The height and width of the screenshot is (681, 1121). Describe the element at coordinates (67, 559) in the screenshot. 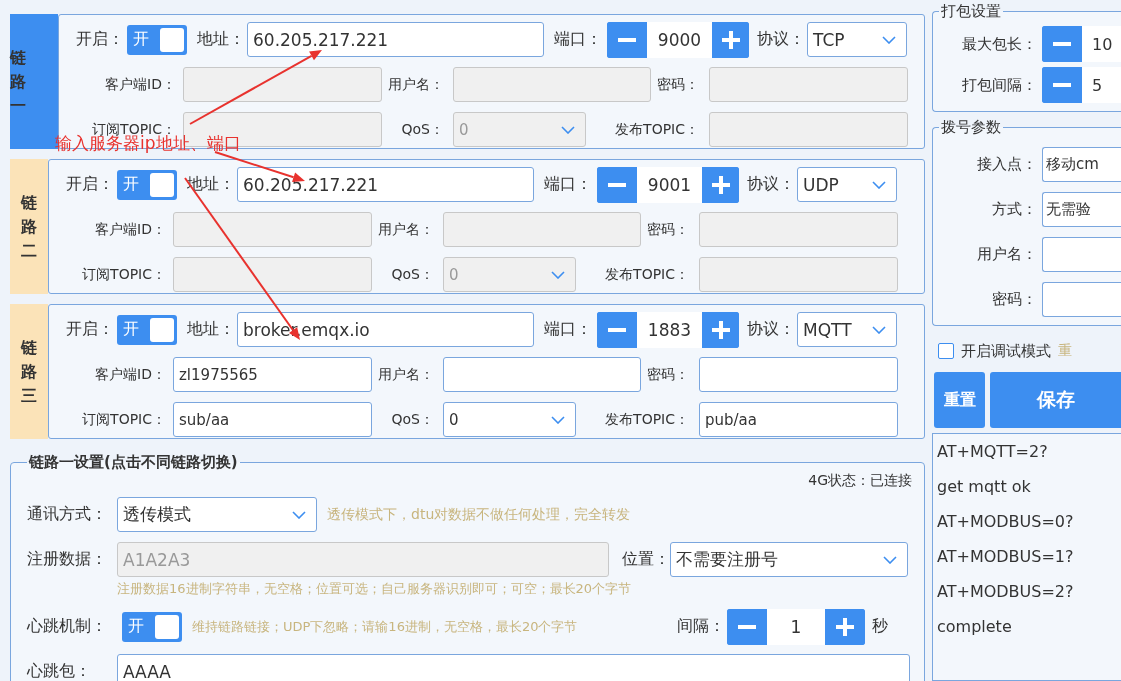

I see `field-label: 注册数据：` at that location.